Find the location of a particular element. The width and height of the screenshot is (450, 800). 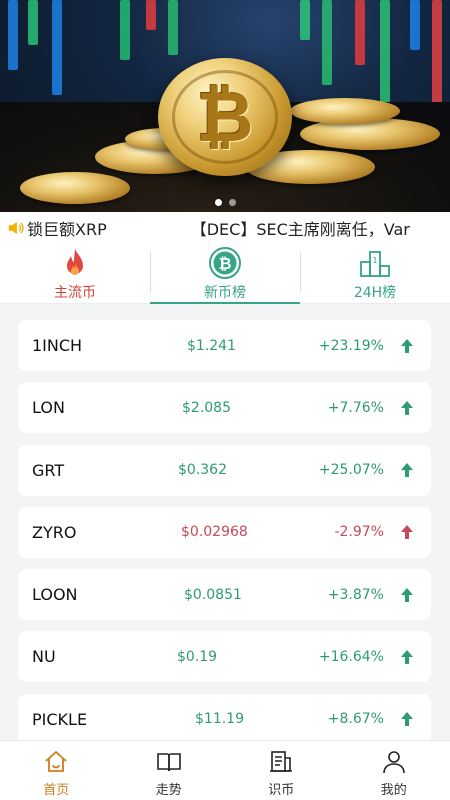

bitcoin-coin-image: ₿ is located at coordinates (225, 117).